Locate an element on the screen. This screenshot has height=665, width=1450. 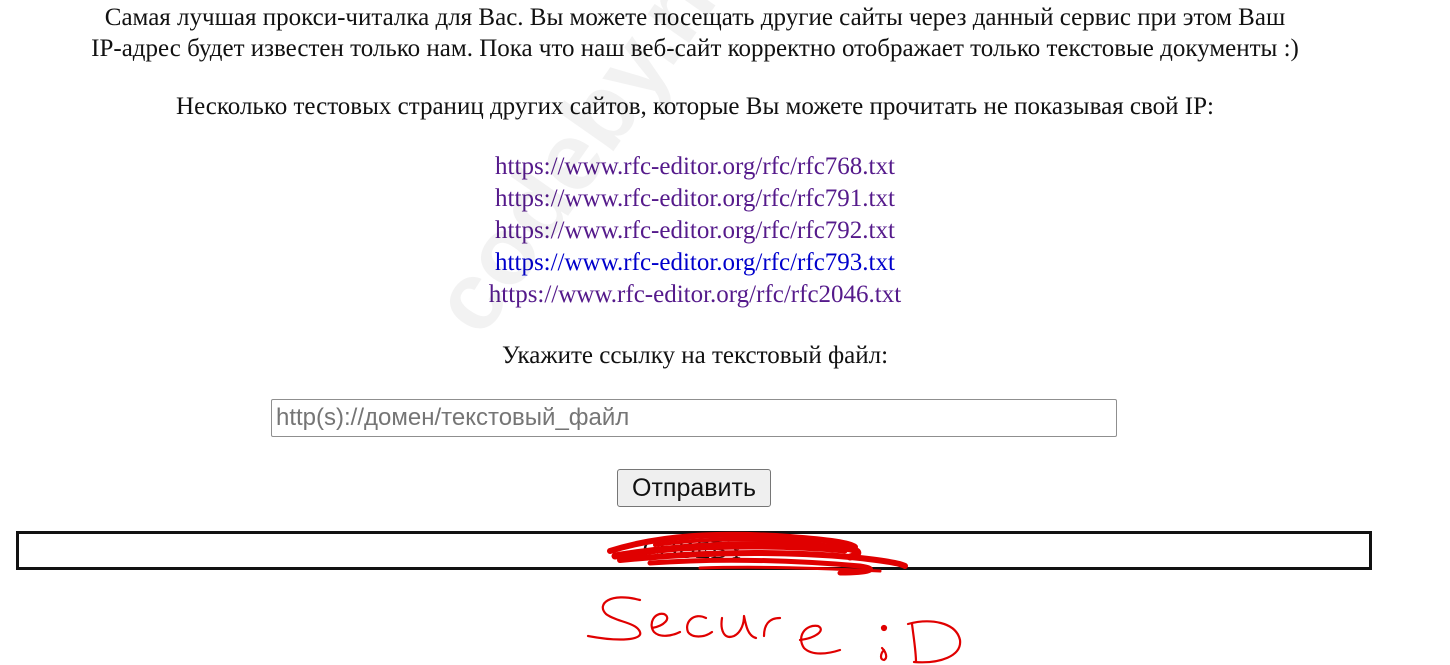
submit-button: Отправить is located at coordinates (694, 488).